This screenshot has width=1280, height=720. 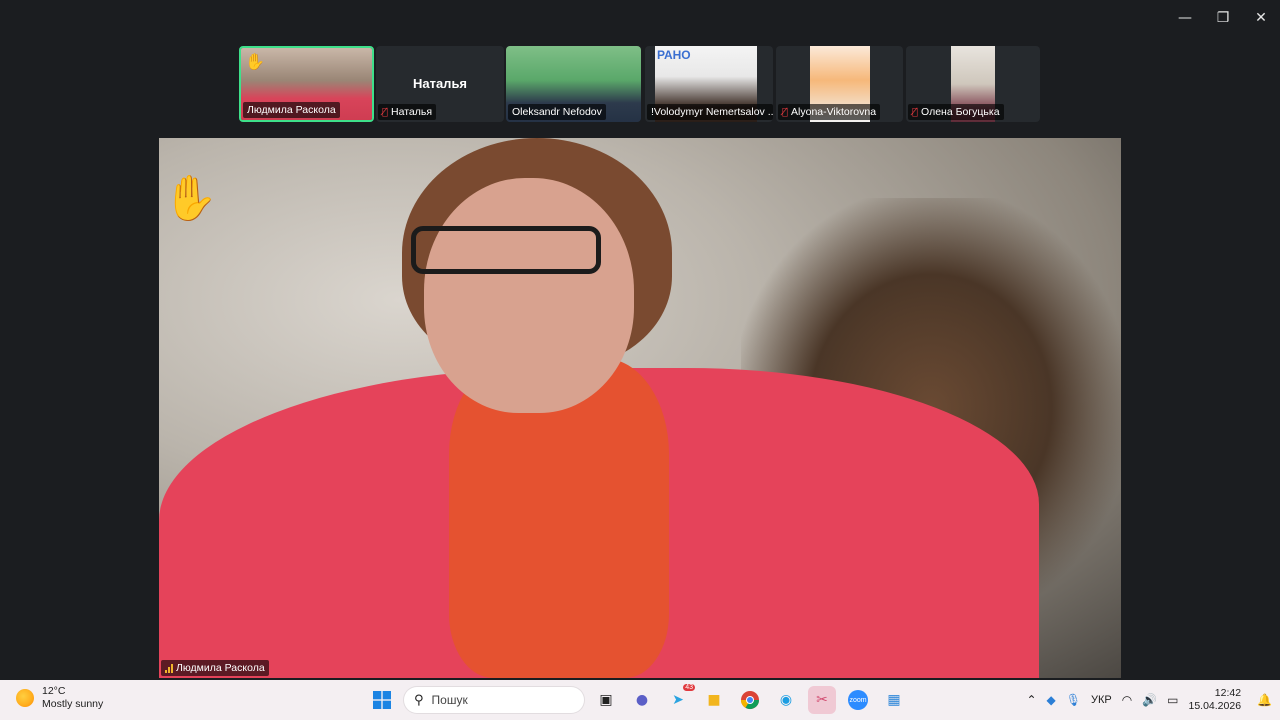 I want to click on taskbar-center: ⚲ Пошук ▣ ● ➤ 43 ■ ◉ ✂ zoom ▦, so click(x=638, y=700).